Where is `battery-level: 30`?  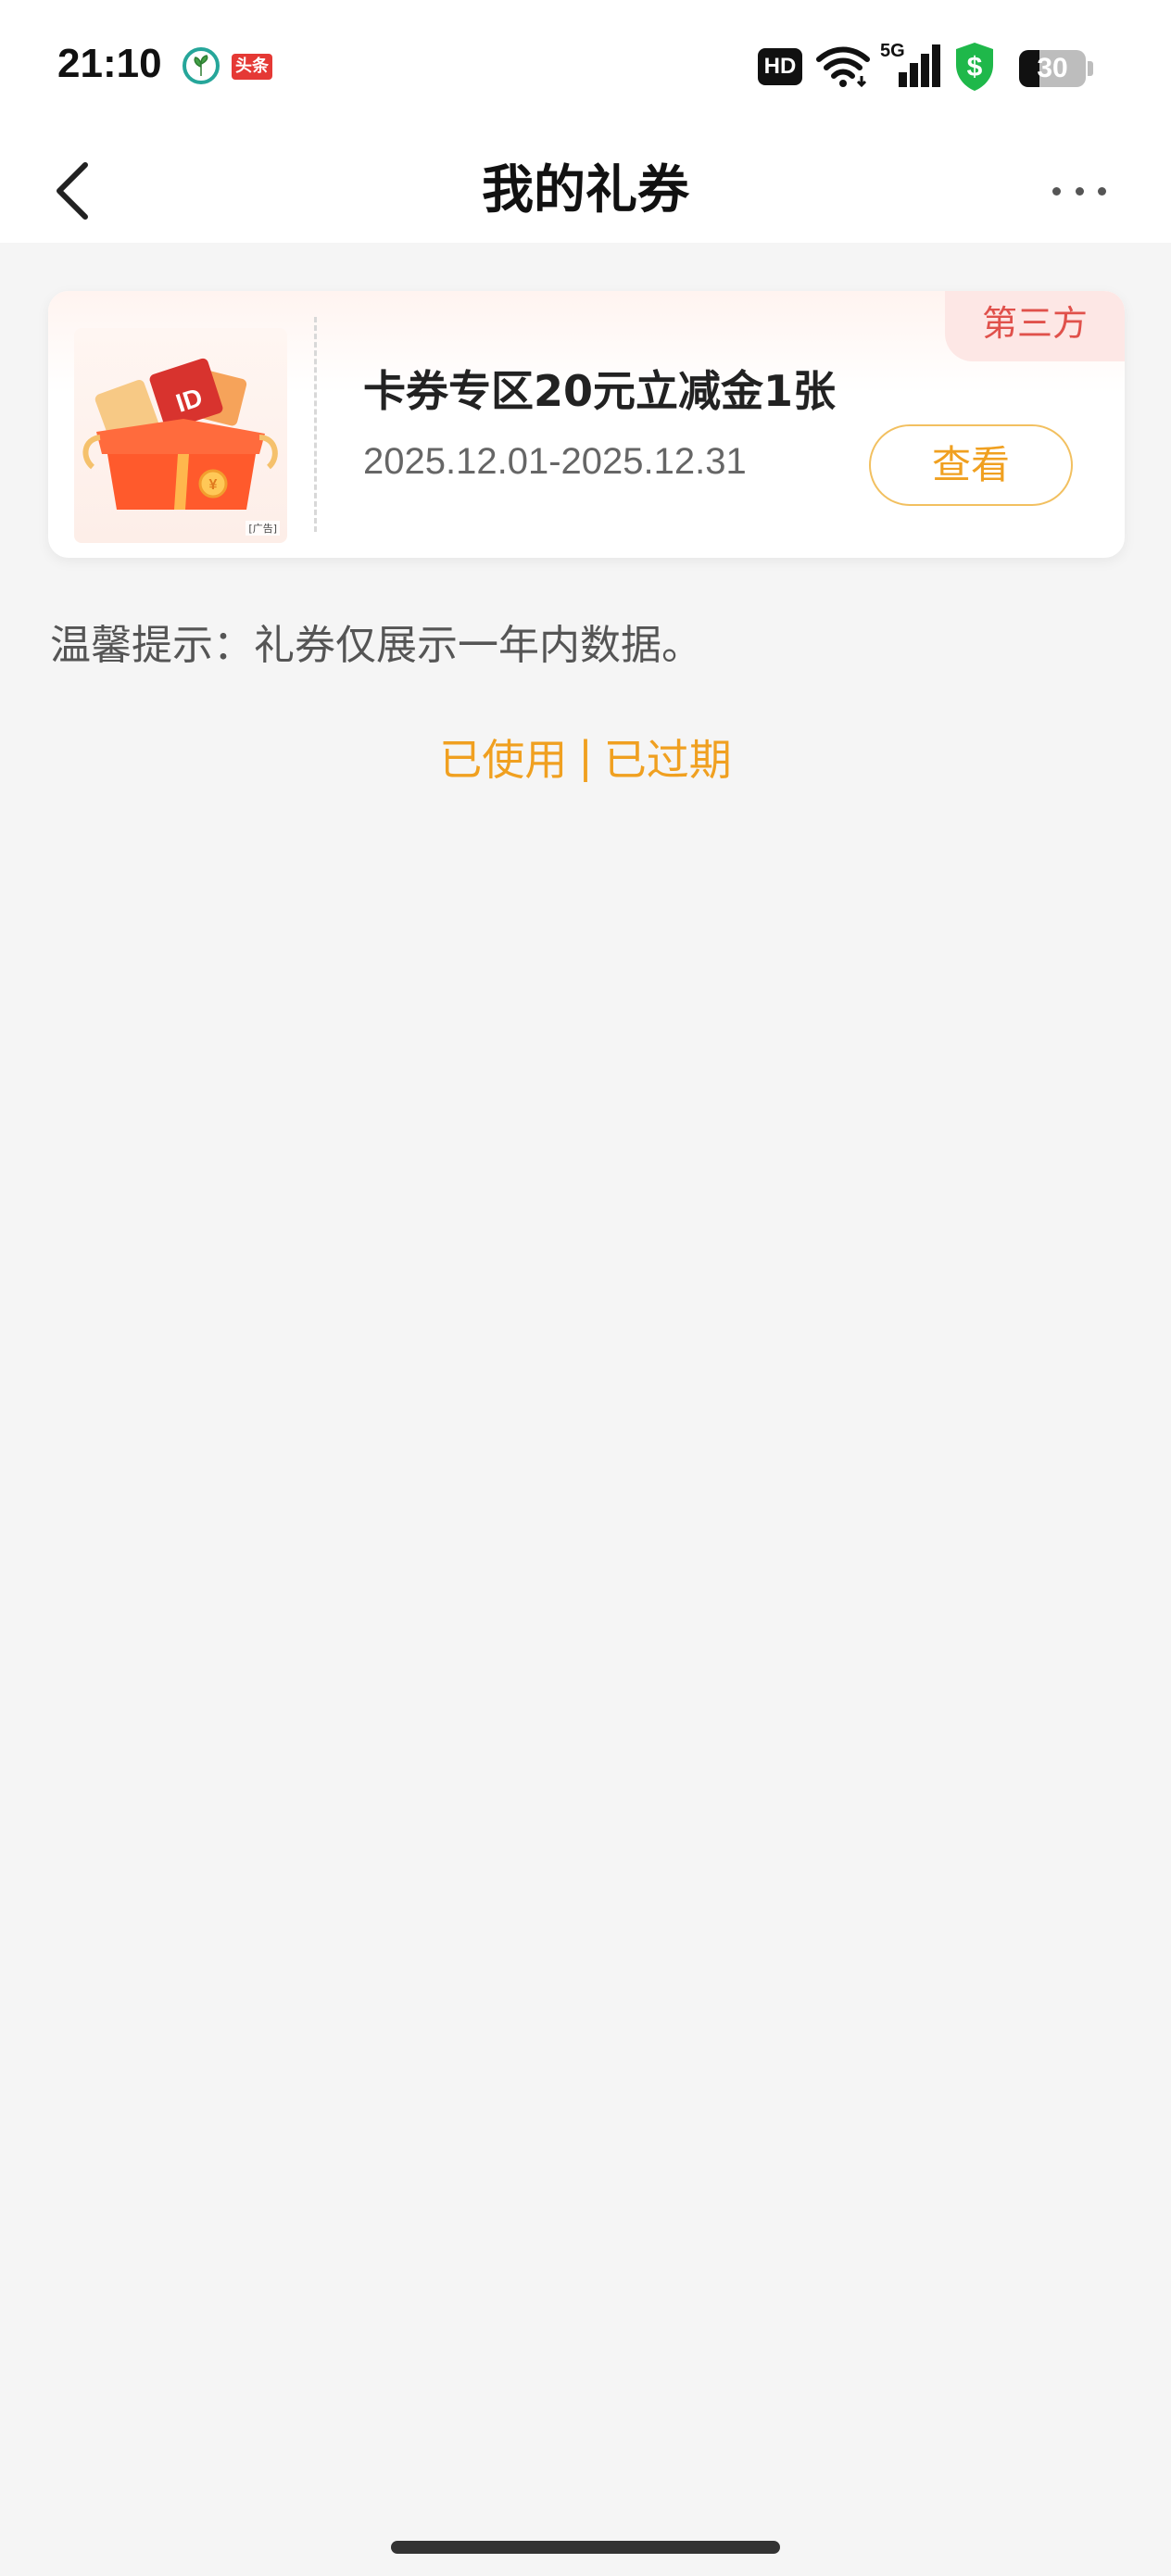 battery-level: 30 is located at coordinates (1053, 68).